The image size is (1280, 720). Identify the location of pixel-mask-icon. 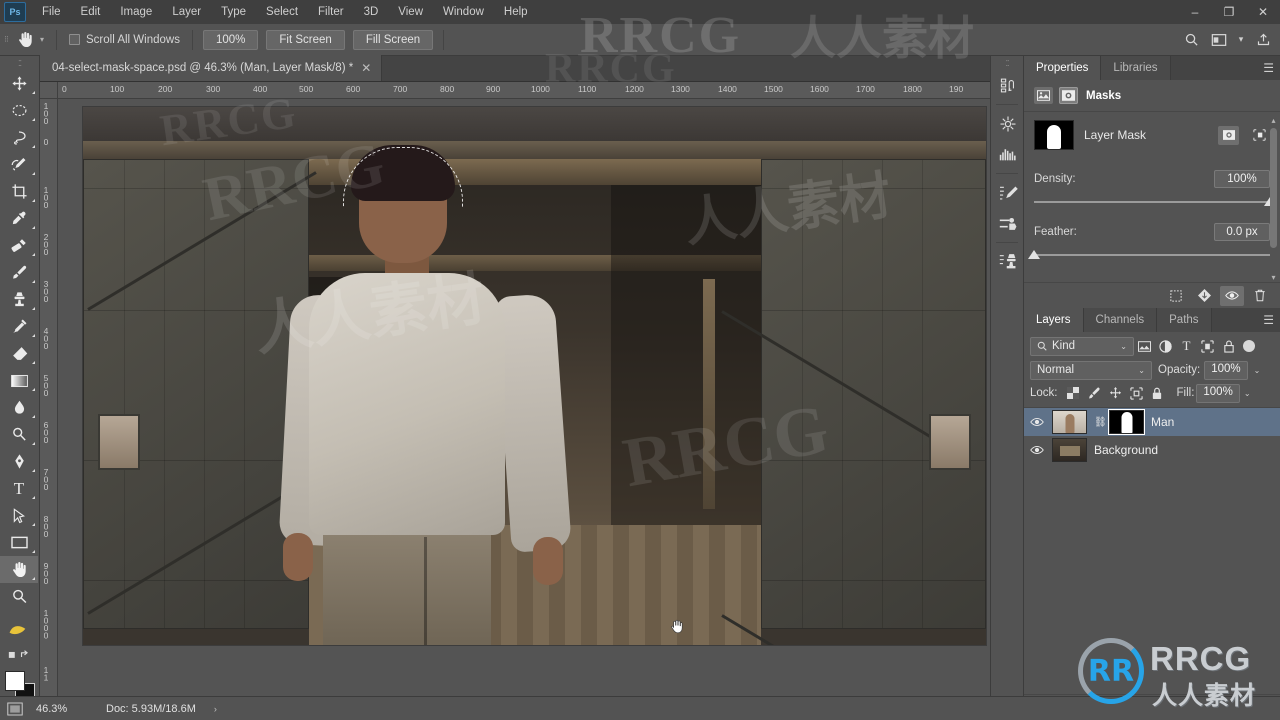
(1043, 95).